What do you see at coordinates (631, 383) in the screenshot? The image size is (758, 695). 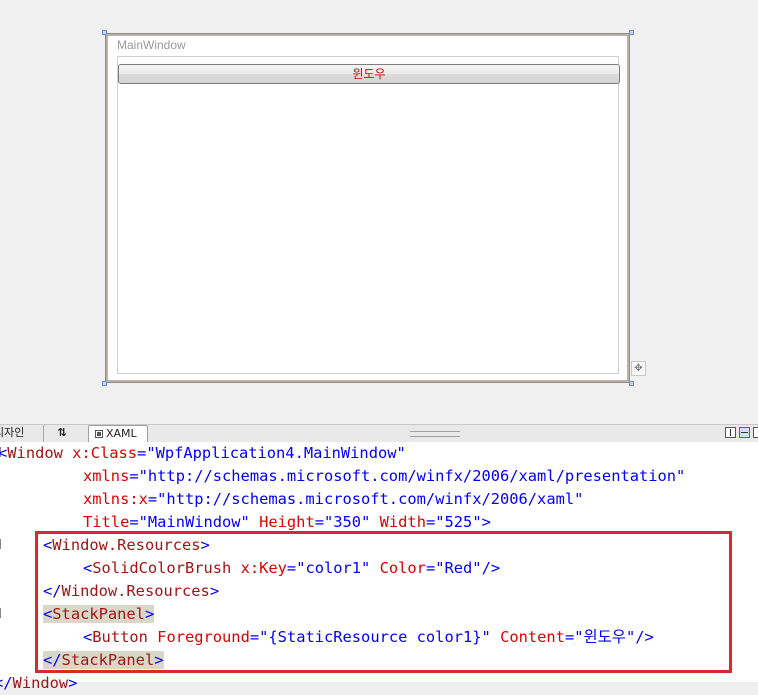 I see `resize-handle-bottom-right` at bounding box center [631, 383].